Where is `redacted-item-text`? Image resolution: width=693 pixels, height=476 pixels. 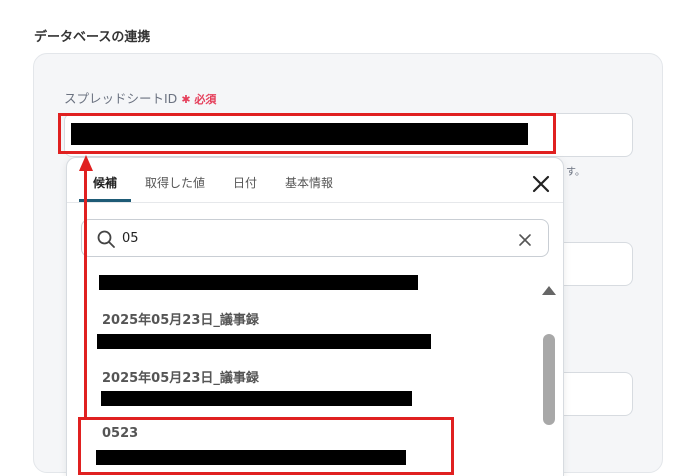
redacted-item-text is located at coordinates (258, 282).